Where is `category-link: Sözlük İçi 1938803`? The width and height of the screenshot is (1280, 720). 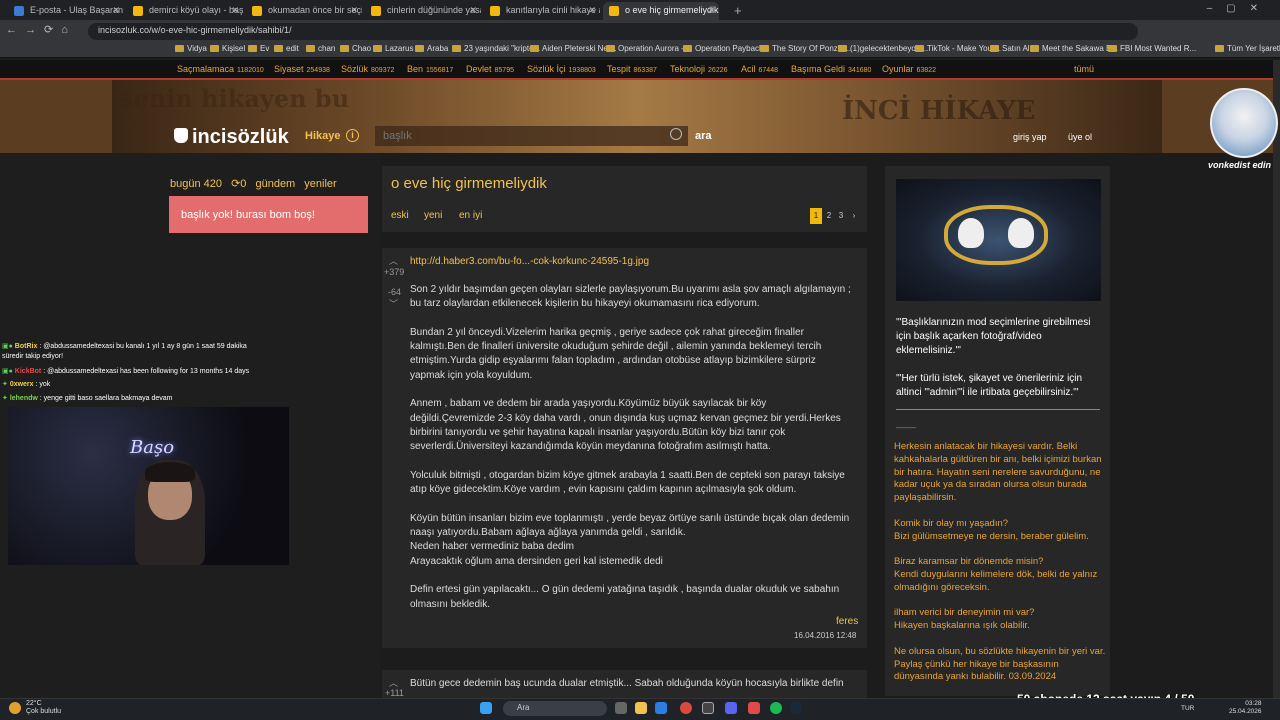 category-link: Sözlük İçi 1938803 is located at coordinates (561, 69).